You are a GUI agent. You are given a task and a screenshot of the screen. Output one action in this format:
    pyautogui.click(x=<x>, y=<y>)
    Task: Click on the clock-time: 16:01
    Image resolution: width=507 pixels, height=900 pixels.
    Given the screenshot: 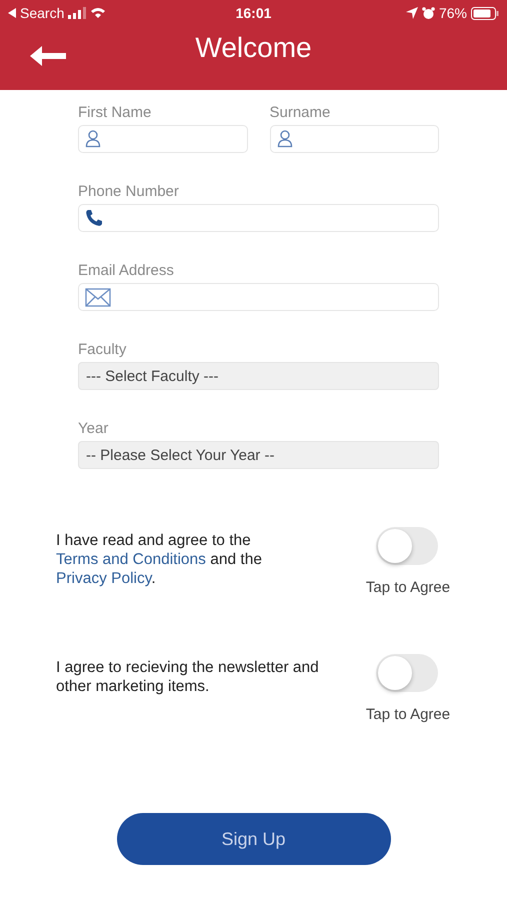 What is the action you would take?
    pyautogui.click(x=254, y=13)
    